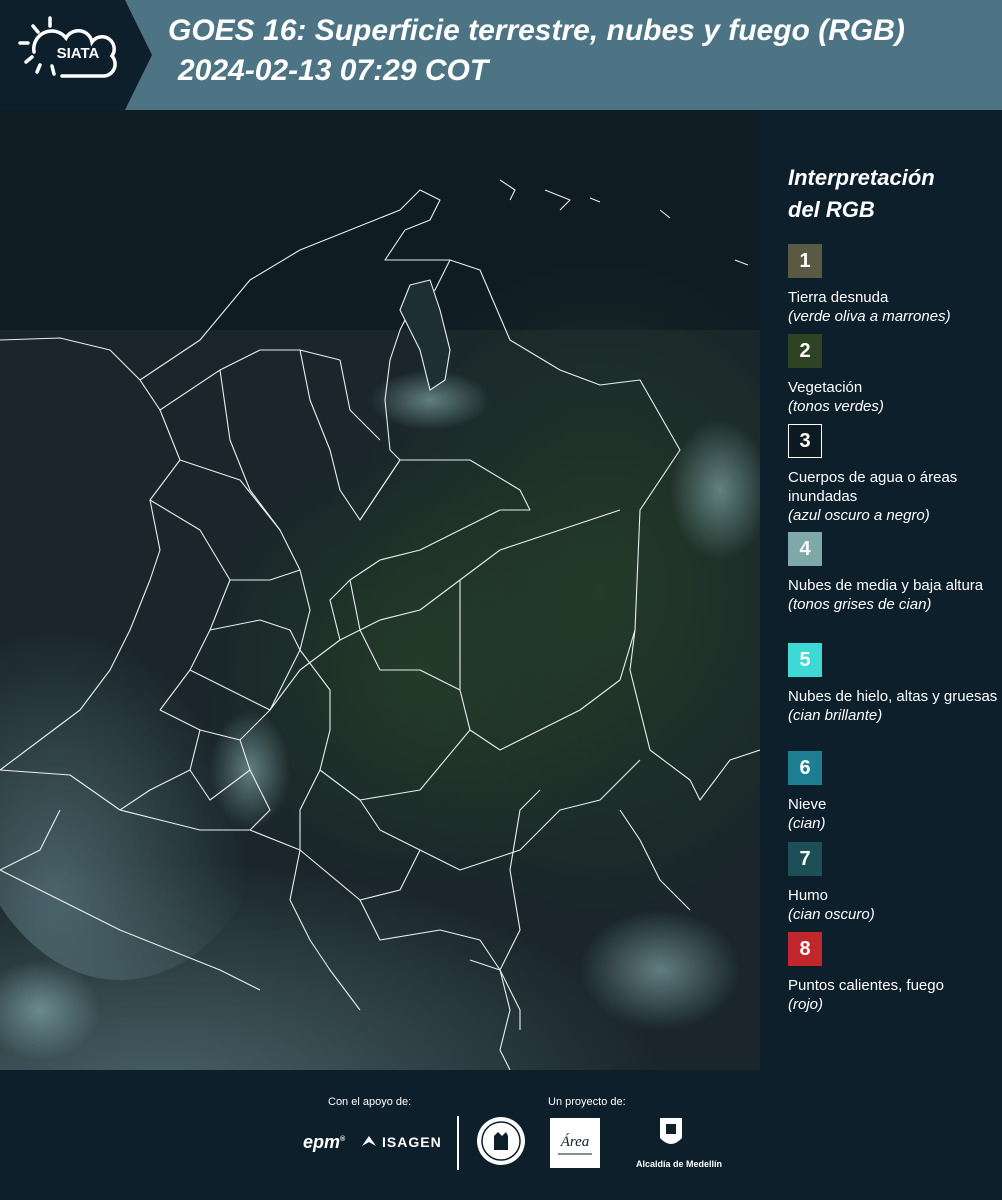 This screenshot has height=1200, width=1002. I want to click on svg-text: Área, so click(575, 1141).